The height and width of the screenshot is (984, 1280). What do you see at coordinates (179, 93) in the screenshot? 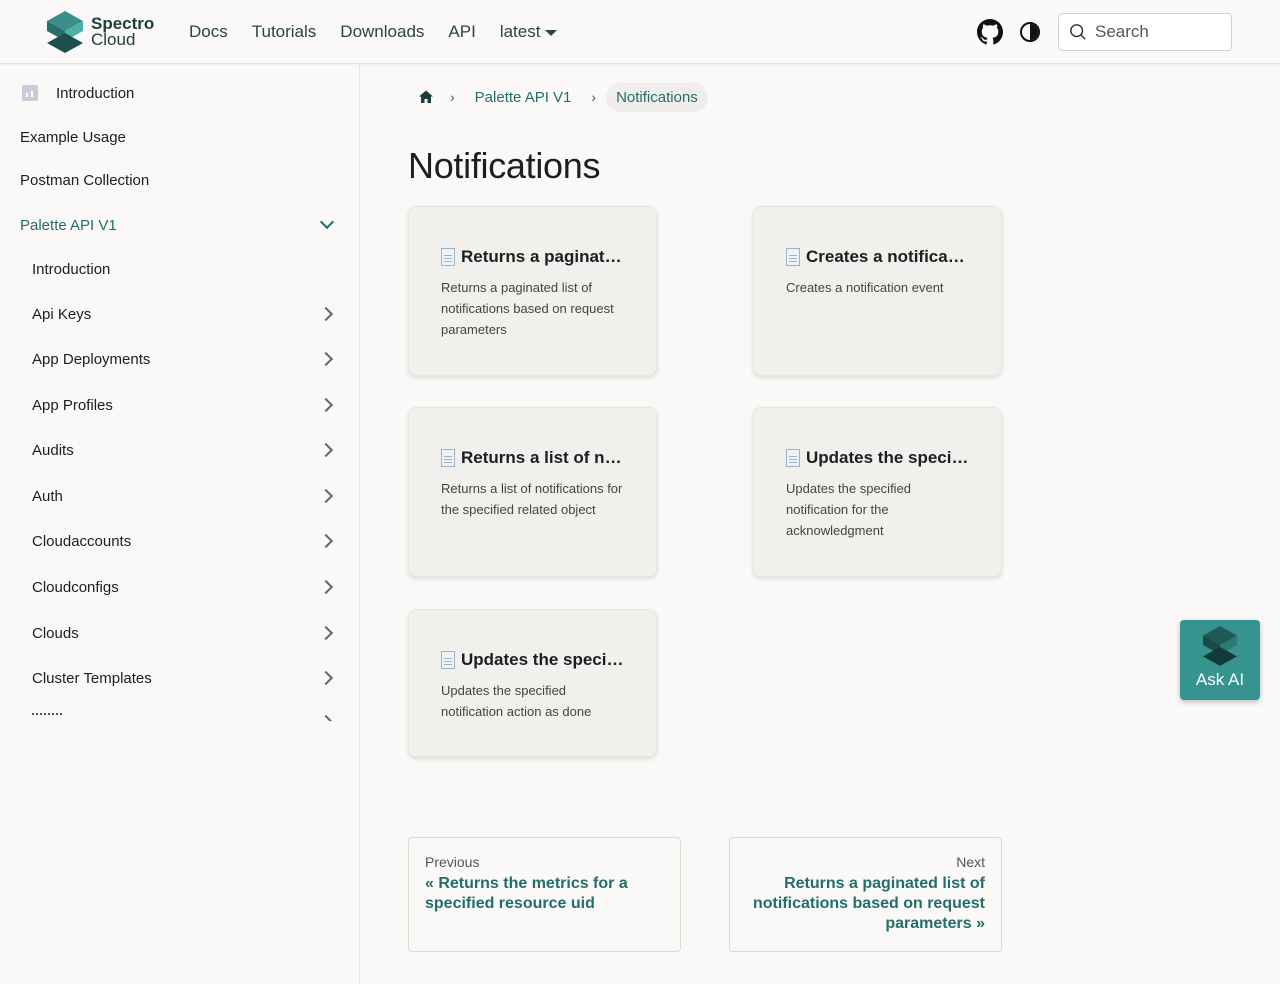
I see `sidebar-item-introduction: Introduction` at bounding box center [179, 93].